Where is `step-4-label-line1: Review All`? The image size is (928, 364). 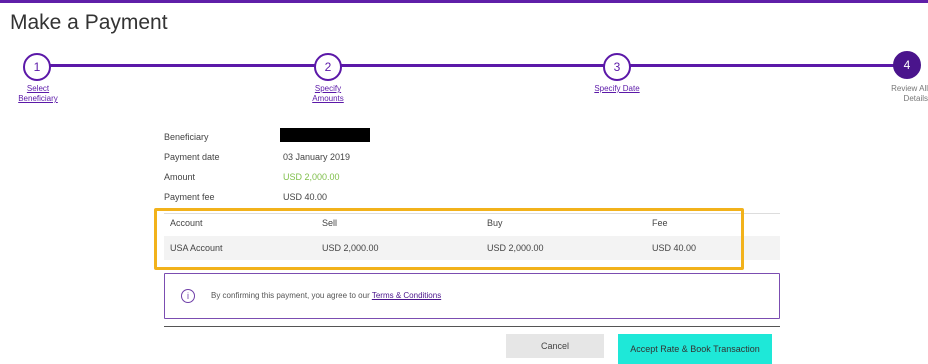
step-4-label-line1: Review All is located at coordinates (909, 88).